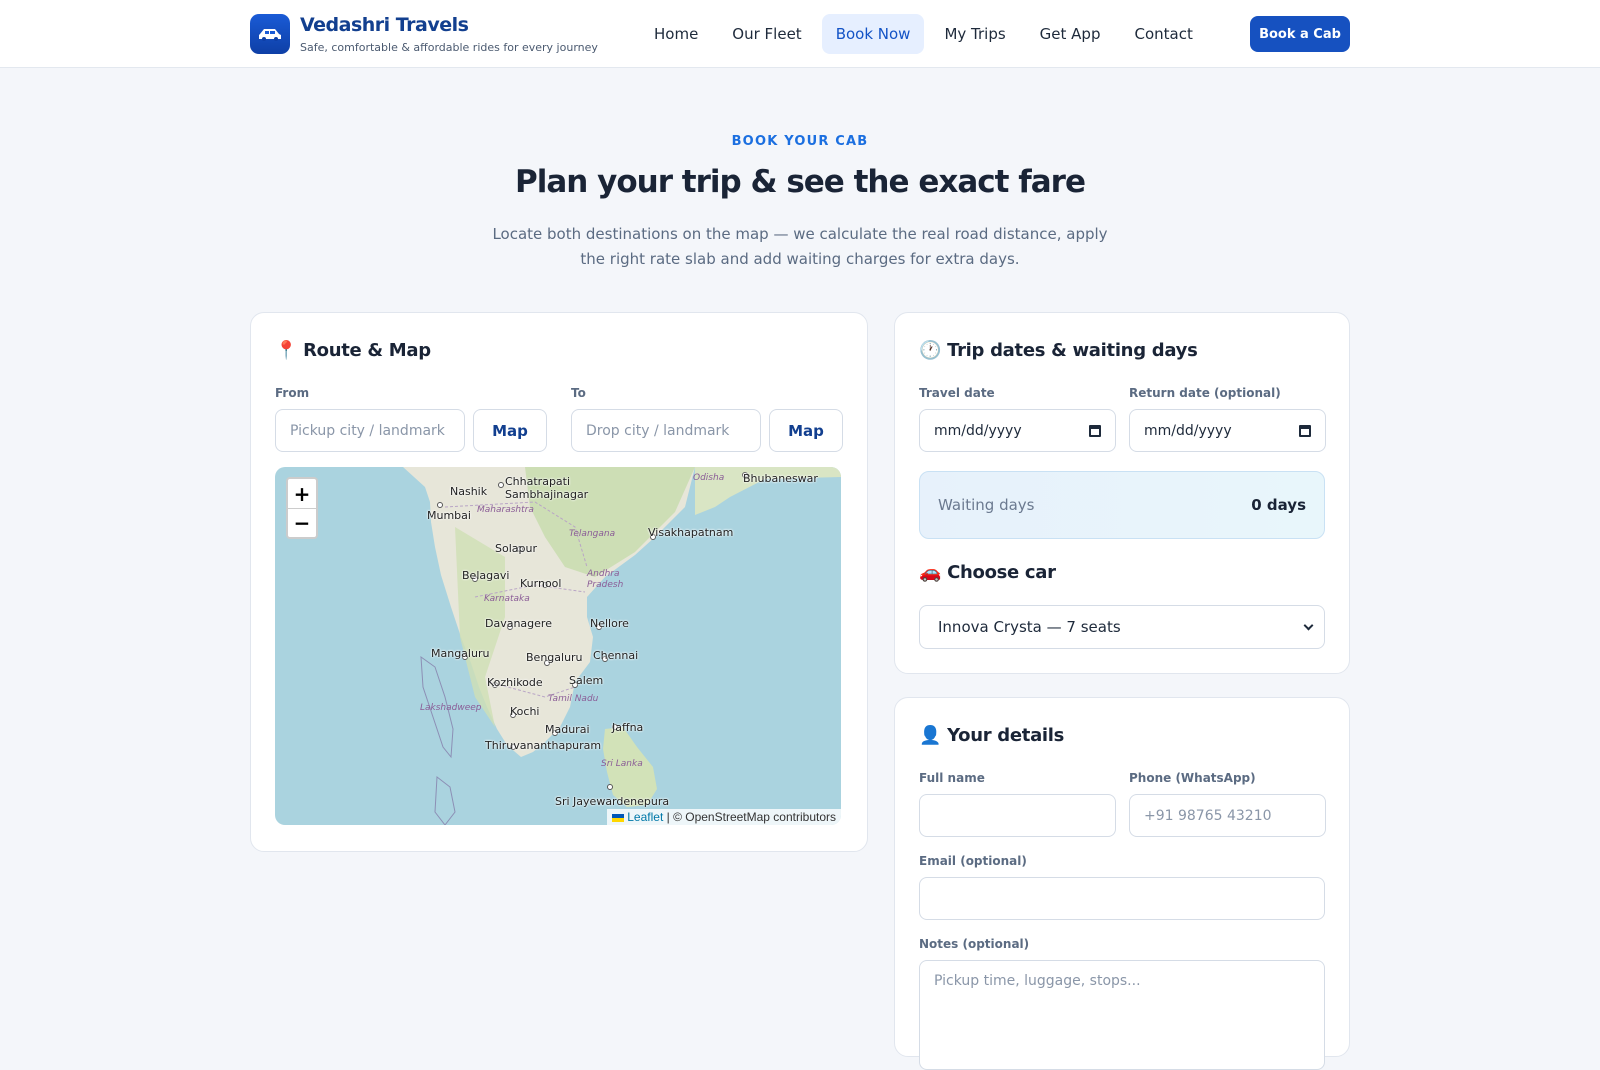  What do you see at coordinates (992, 735) in the screenshot?
I see `details-title: 👤 Your details` at bounding box center [992, 735].